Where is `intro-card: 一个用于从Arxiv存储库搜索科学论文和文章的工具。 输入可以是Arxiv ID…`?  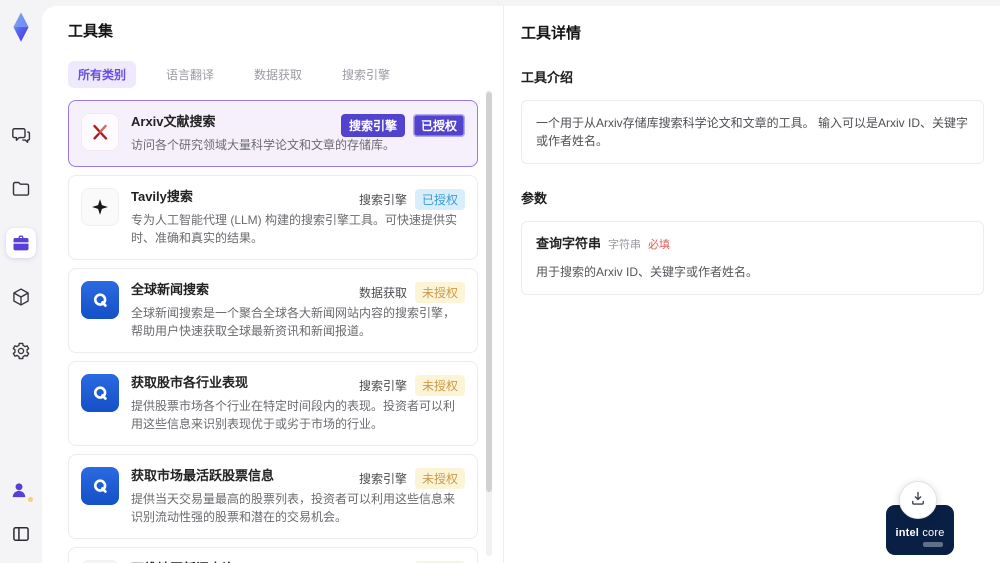
intro-card: 一个用于从Arxiv存储库搜索科学论文和文章的工具。 输入可以是Arxiv ID… is located at coordinates (752, 132).